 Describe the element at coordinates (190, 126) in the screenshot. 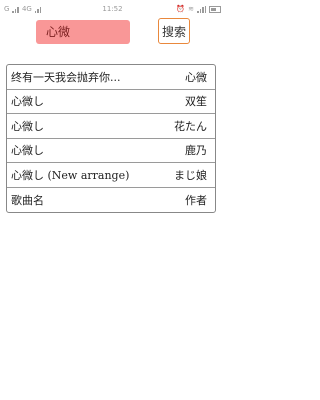

I see `song-artist: 花たん` at that location.